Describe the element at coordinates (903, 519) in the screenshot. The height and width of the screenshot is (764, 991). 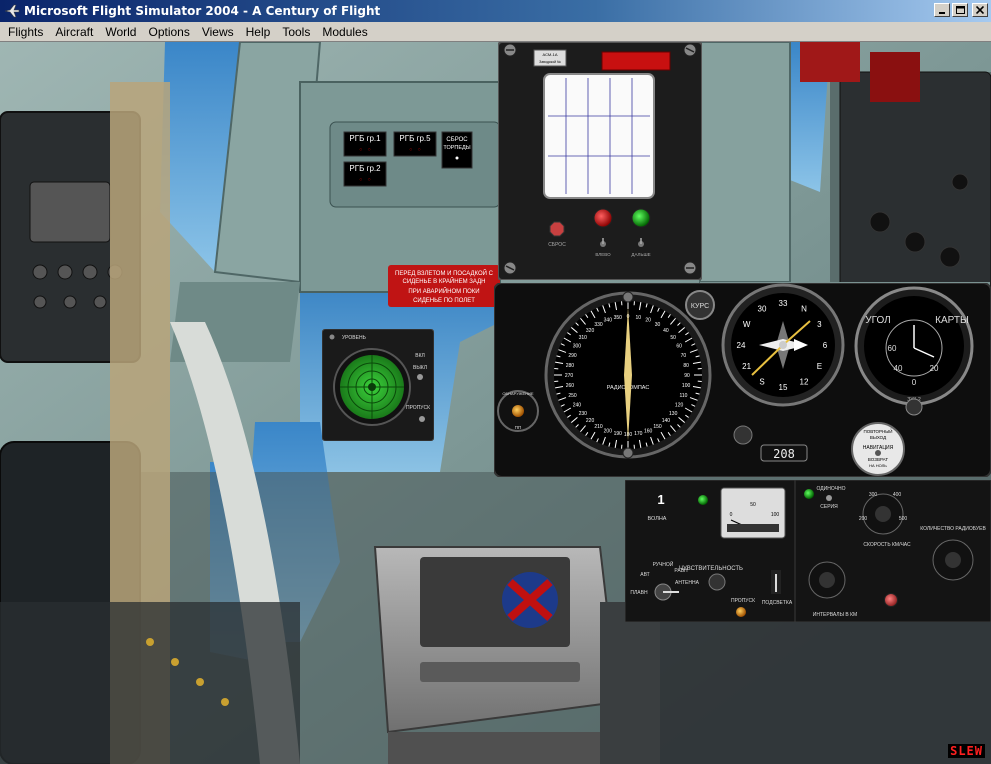
I see `speed-tick-500: 500` at that location.